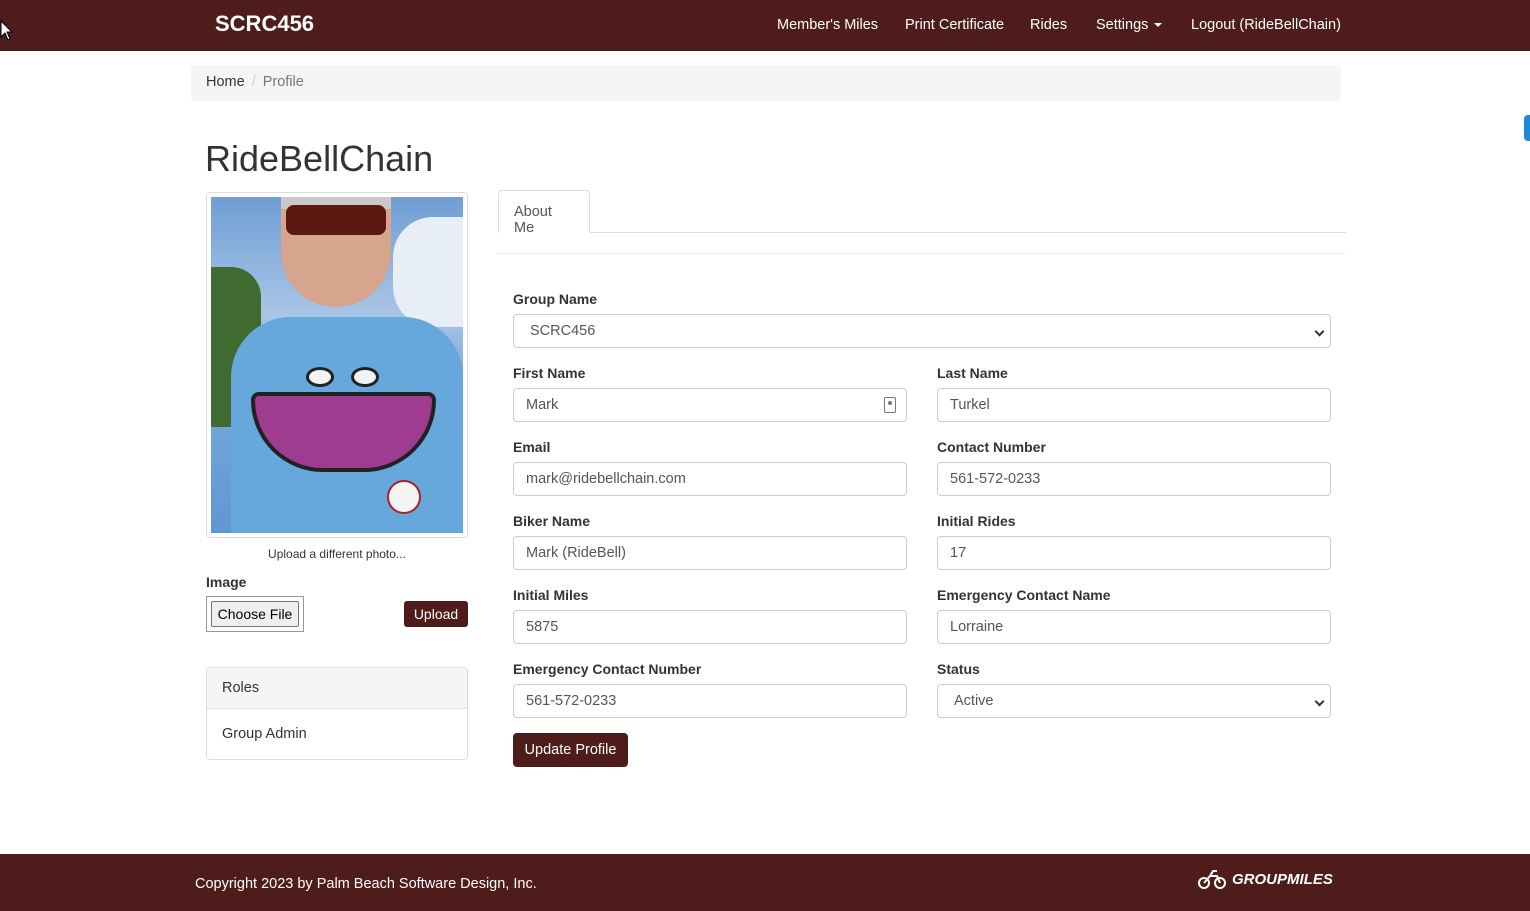  I want to click on motorcycle-icon, so click(1212, 879).